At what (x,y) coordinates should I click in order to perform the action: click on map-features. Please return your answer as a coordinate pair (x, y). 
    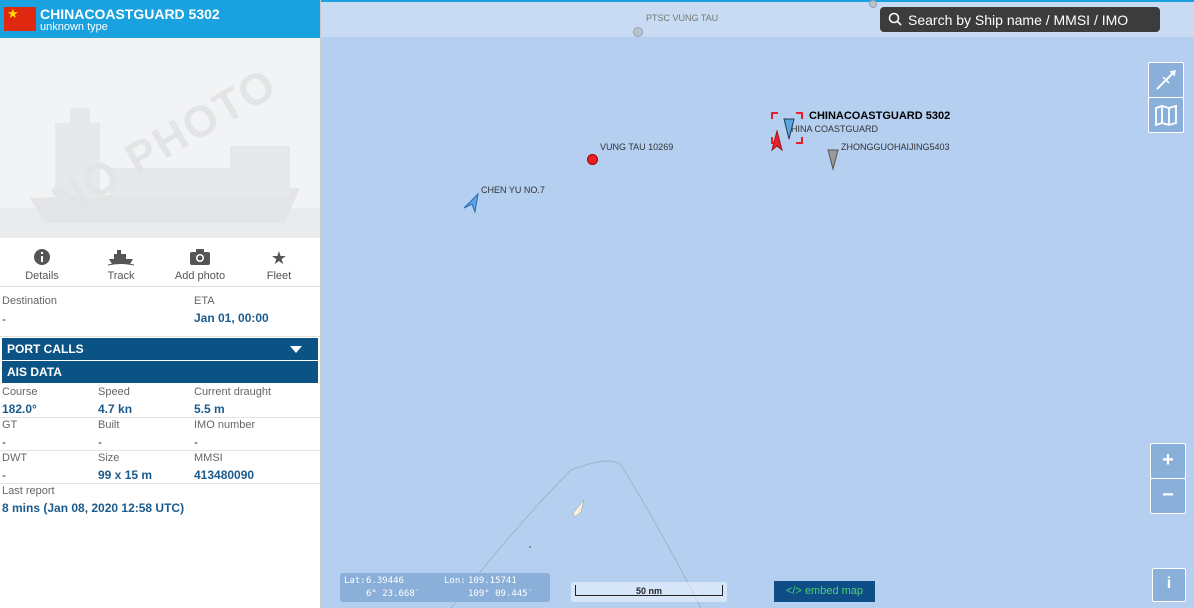
    Looking at the image, I should click on (576, 534).